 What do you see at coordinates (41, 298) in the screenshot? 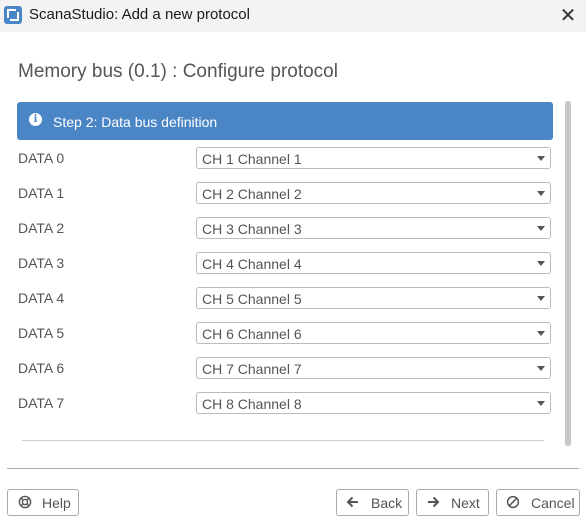
I see `data-4-label: DATA 4` at bounding box center [41, 298].